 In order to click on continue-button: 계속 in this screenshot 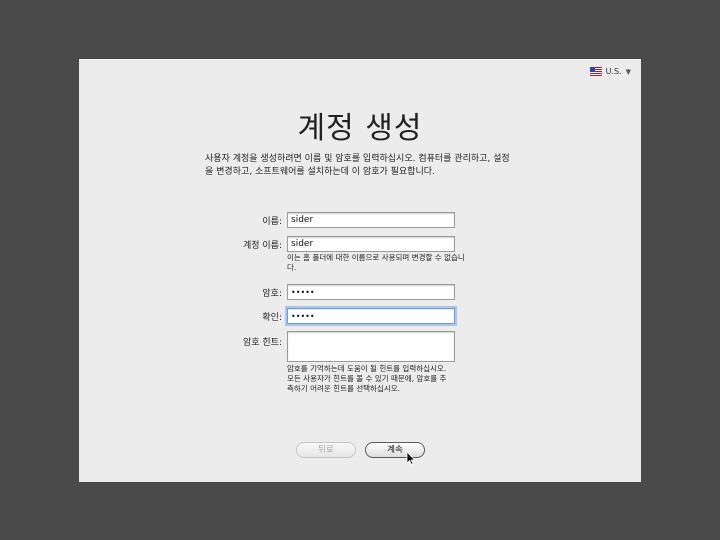, I will do `click(395, 450)`.